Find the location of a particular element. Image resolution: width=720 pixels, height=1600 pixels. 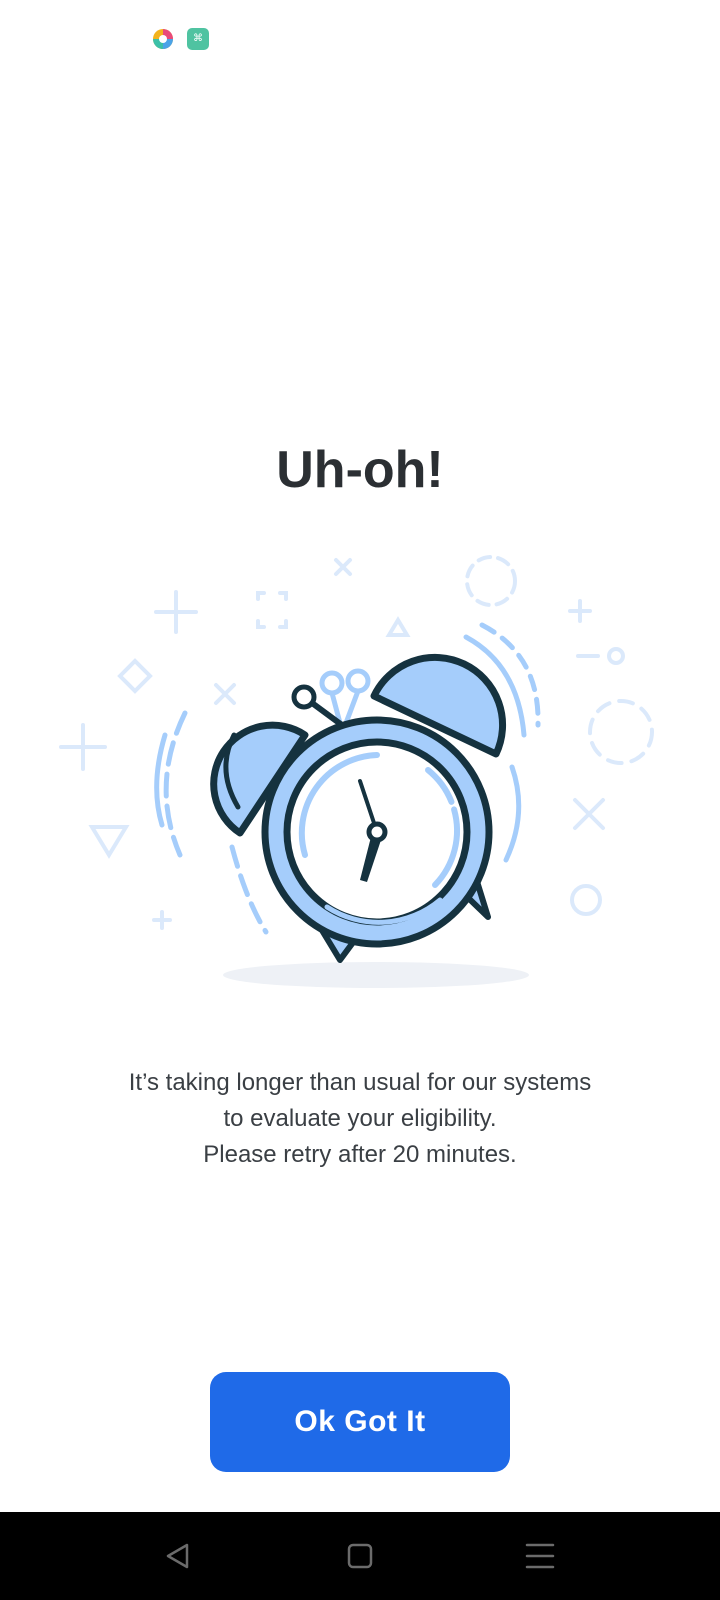

status-bar: ⌘ is located at coordinates (360, 40).